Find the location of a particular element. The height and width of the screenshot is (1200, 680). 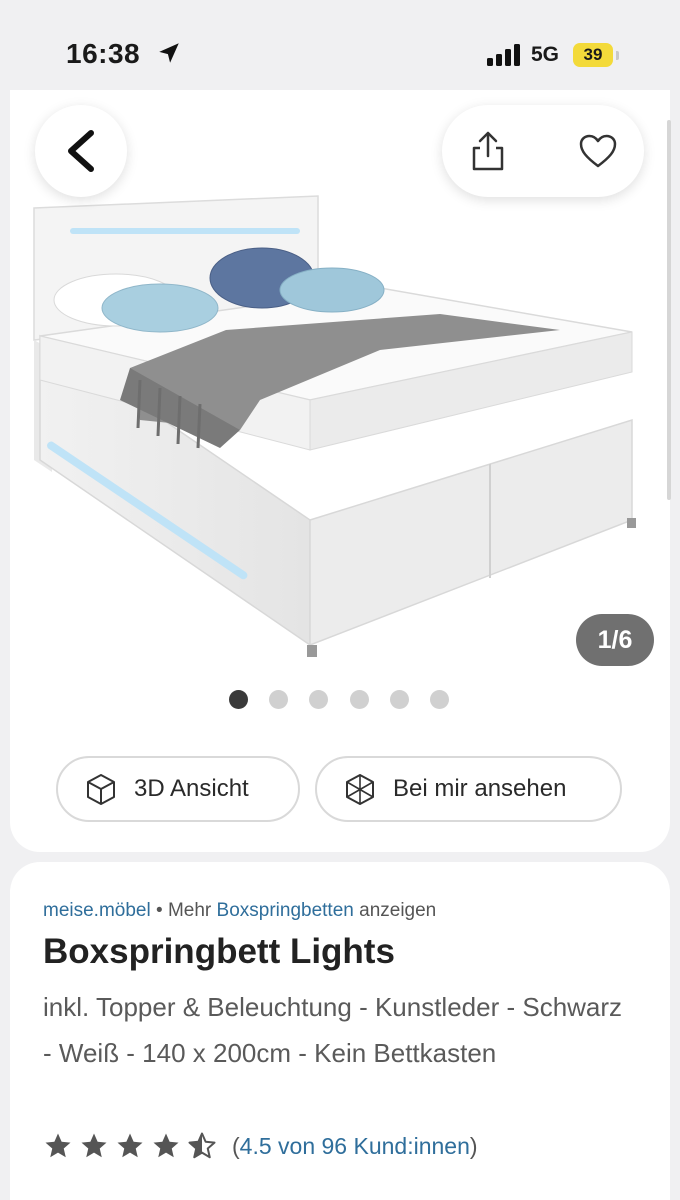

ar-view-button: Bei mir ansehen is located at coordinates (468, 789).